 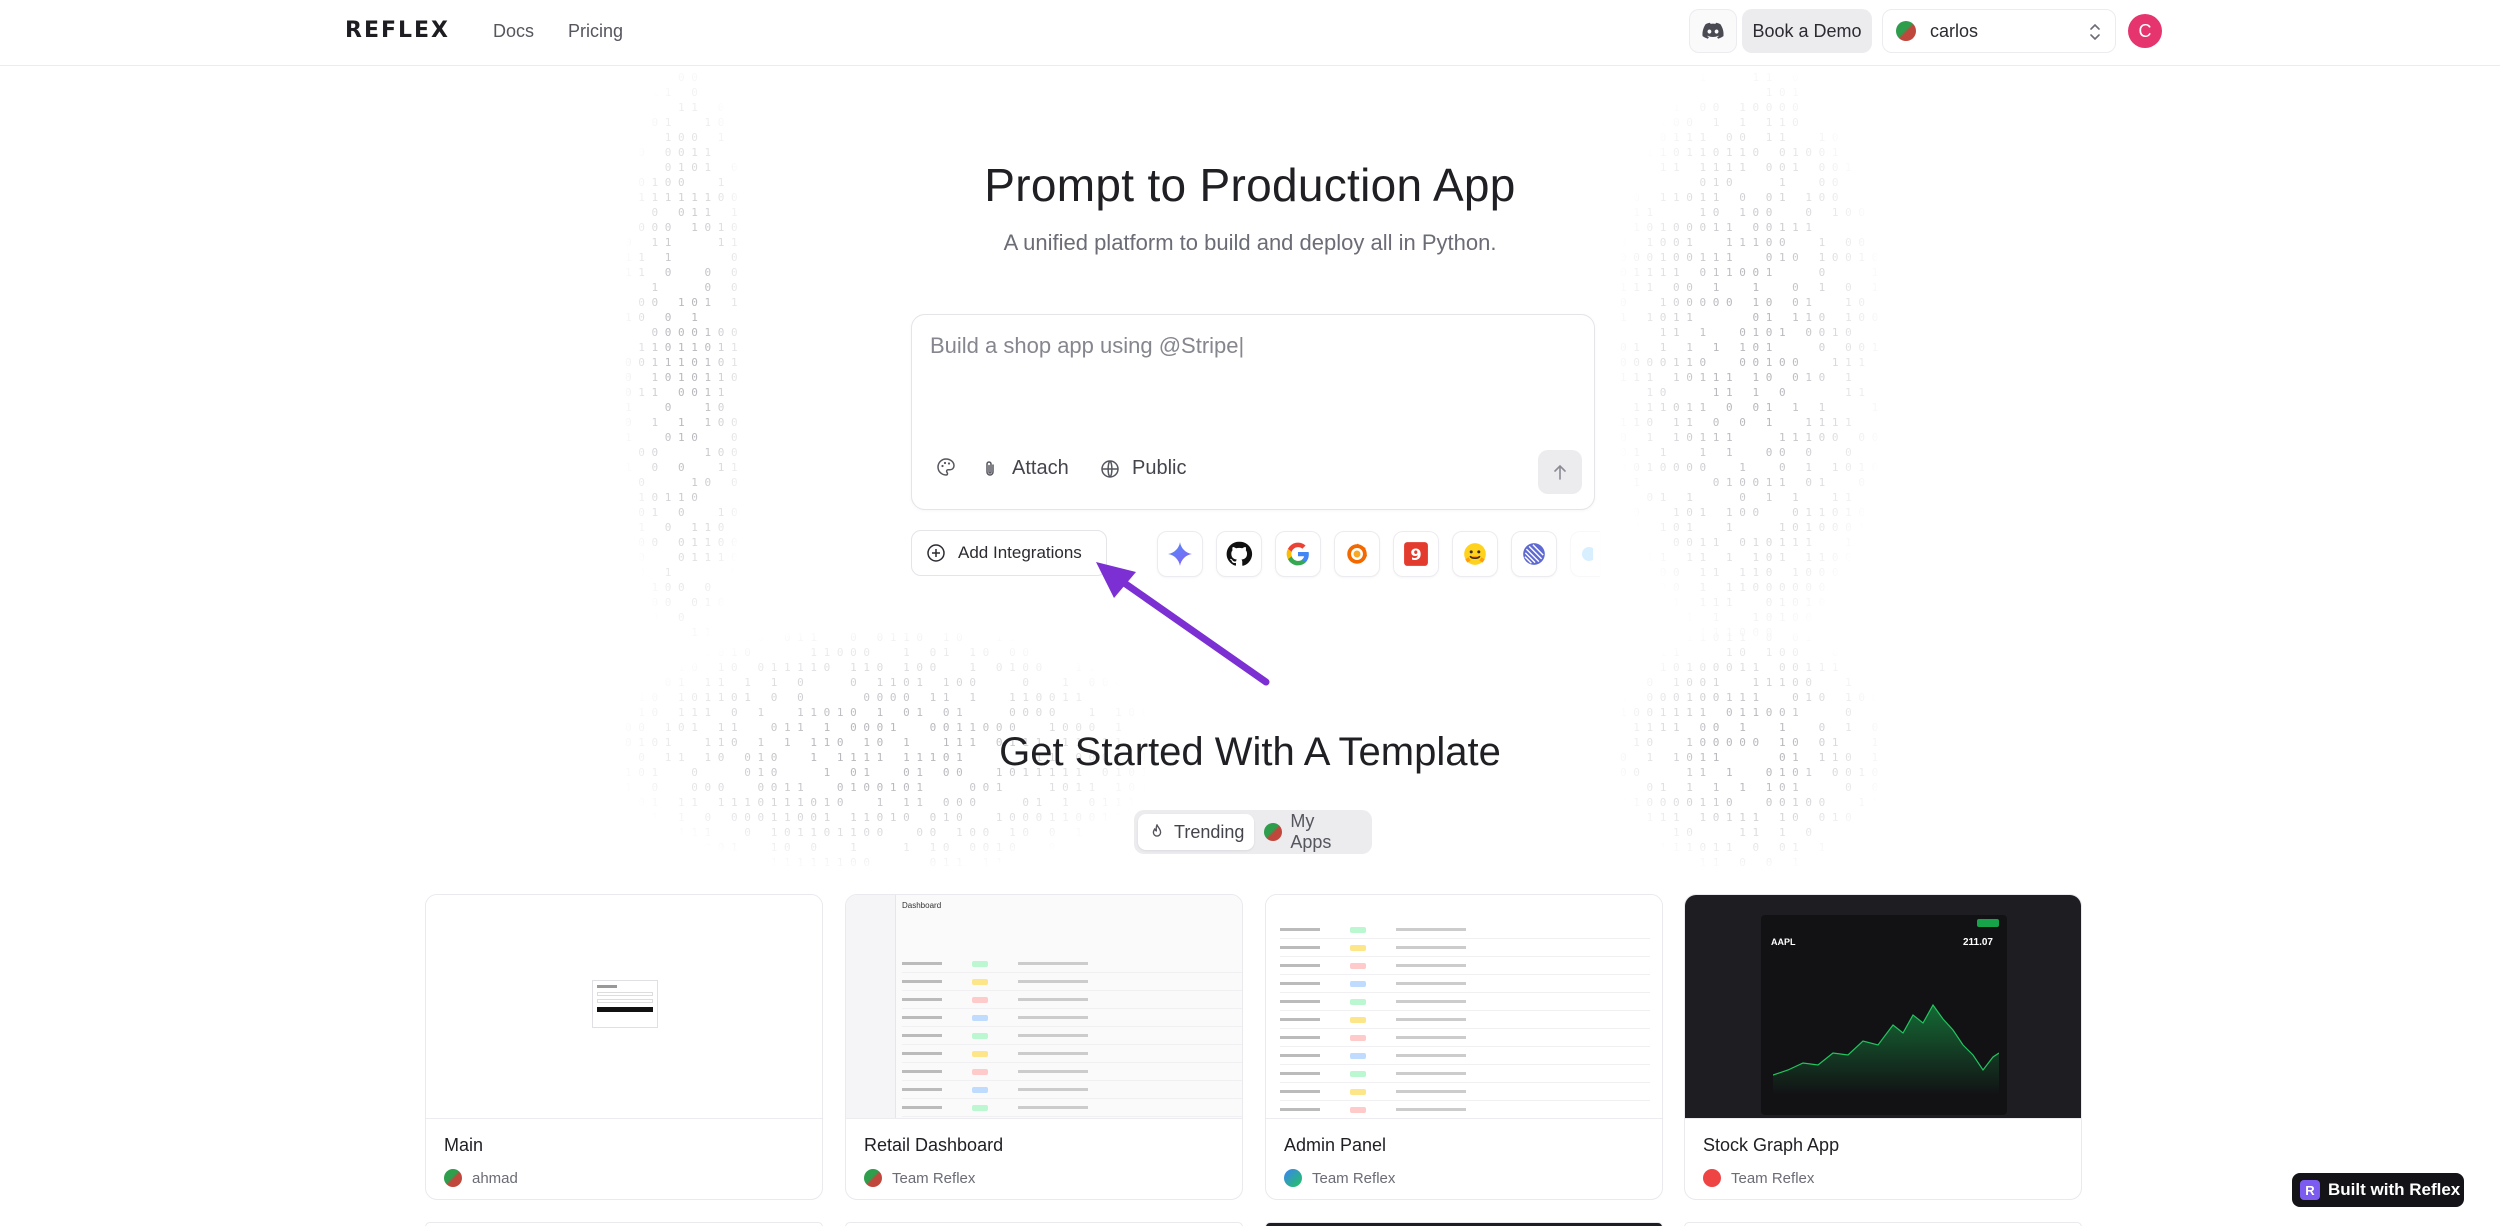 I want to click on more-icon, so click(x=1587, y=554).